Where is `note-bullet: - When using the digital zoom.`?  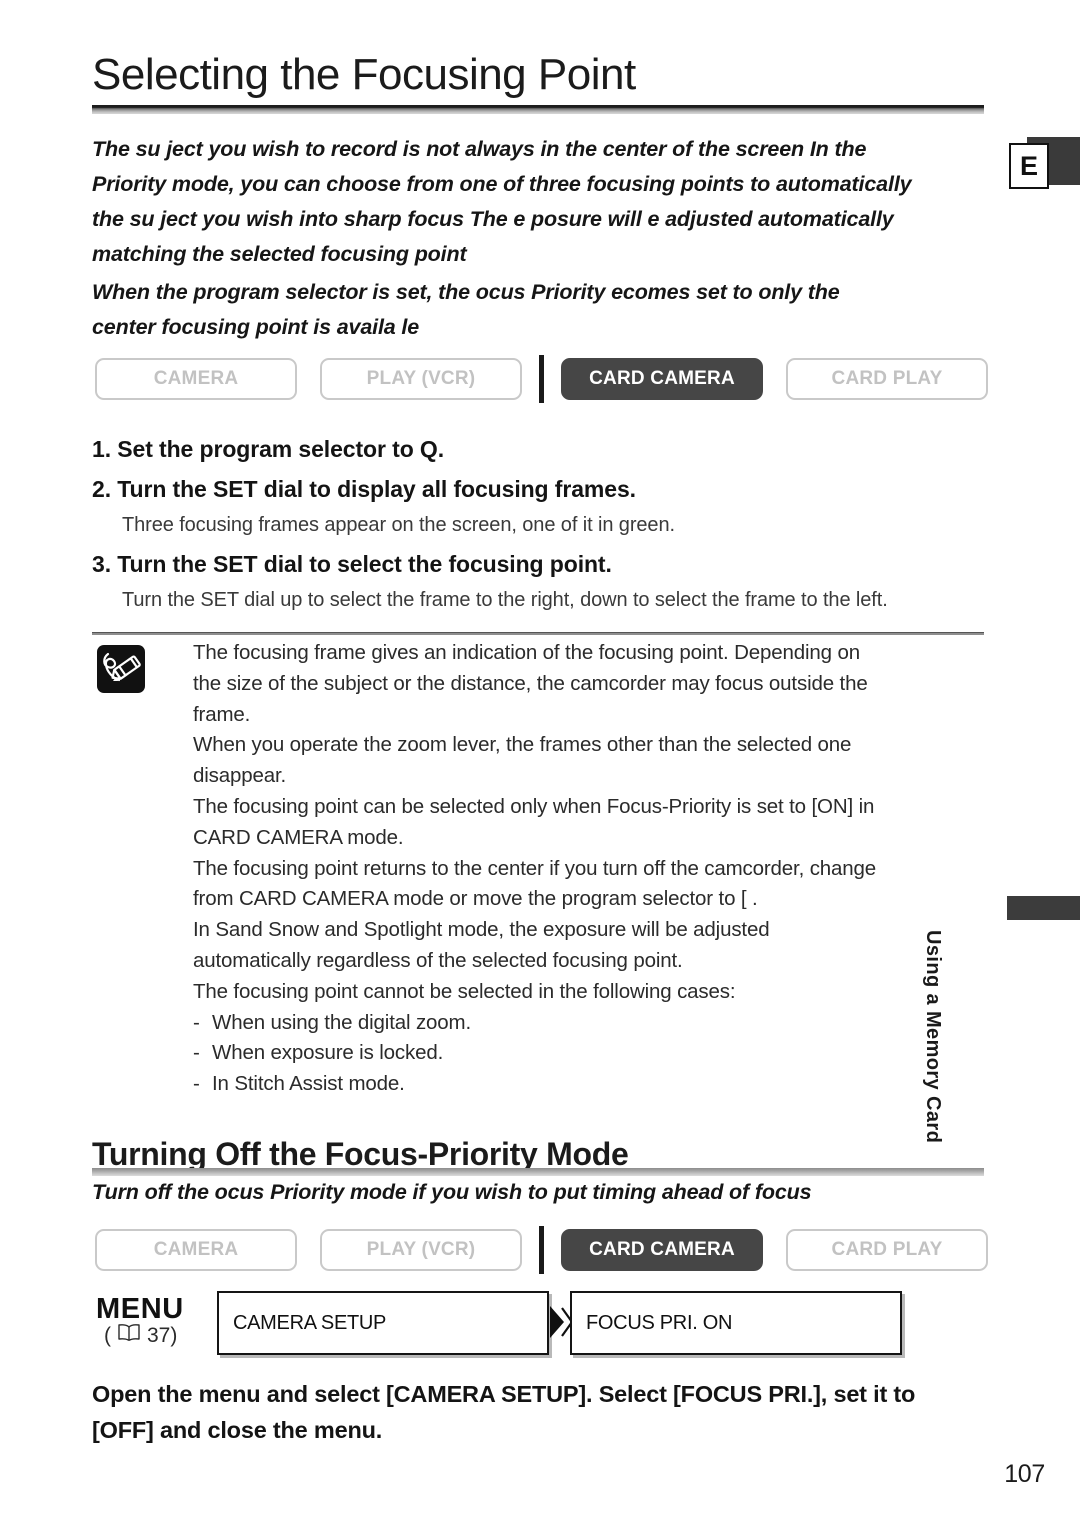 note-bullet: - When using the digital zoom. is located at coordinates (593, 1023).